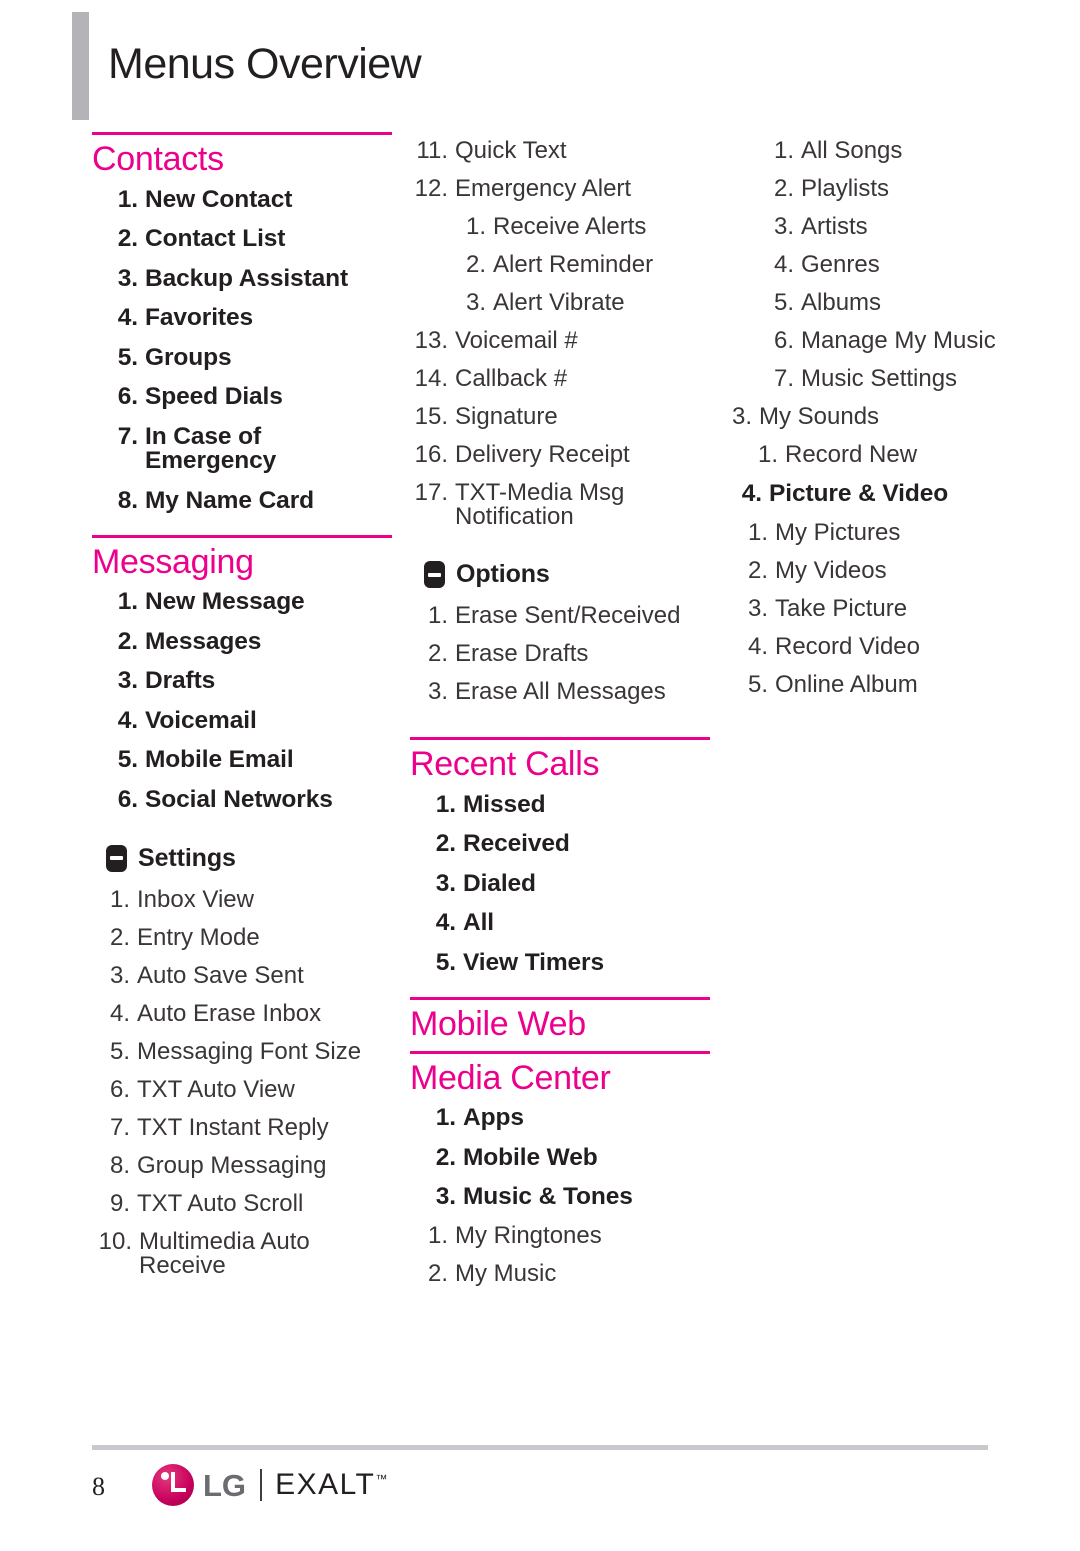  What do you see at coordinates (242, 1052) in the screenshot?
I see `menu-item: 5. Messaging Font Size` at bounding box center [242, 1052].